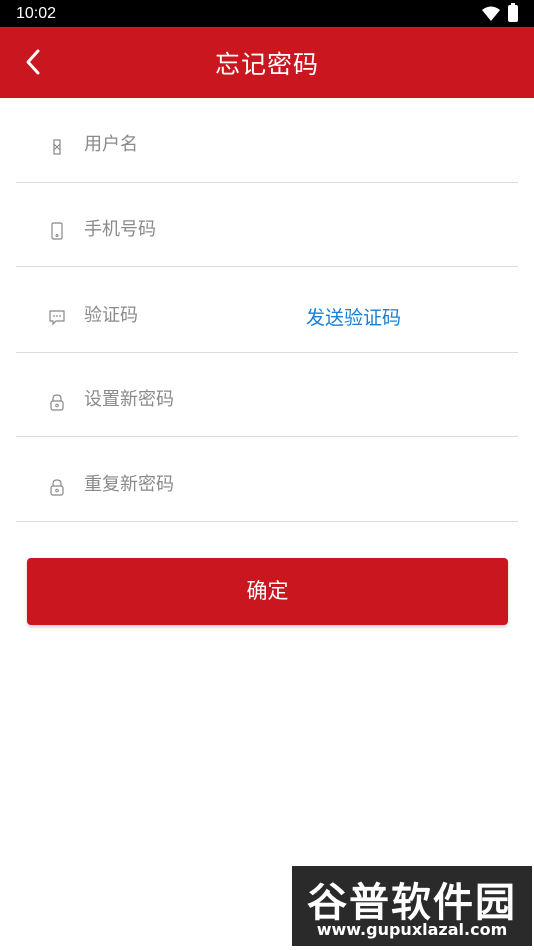 The width and height of the screenshot is (534, 950). What do you see at coordinates (412, 906) in the screenshot?
I see `watermark: 谷普软件园 www.gupuxlazal.com` at bounding box center [412, 906].